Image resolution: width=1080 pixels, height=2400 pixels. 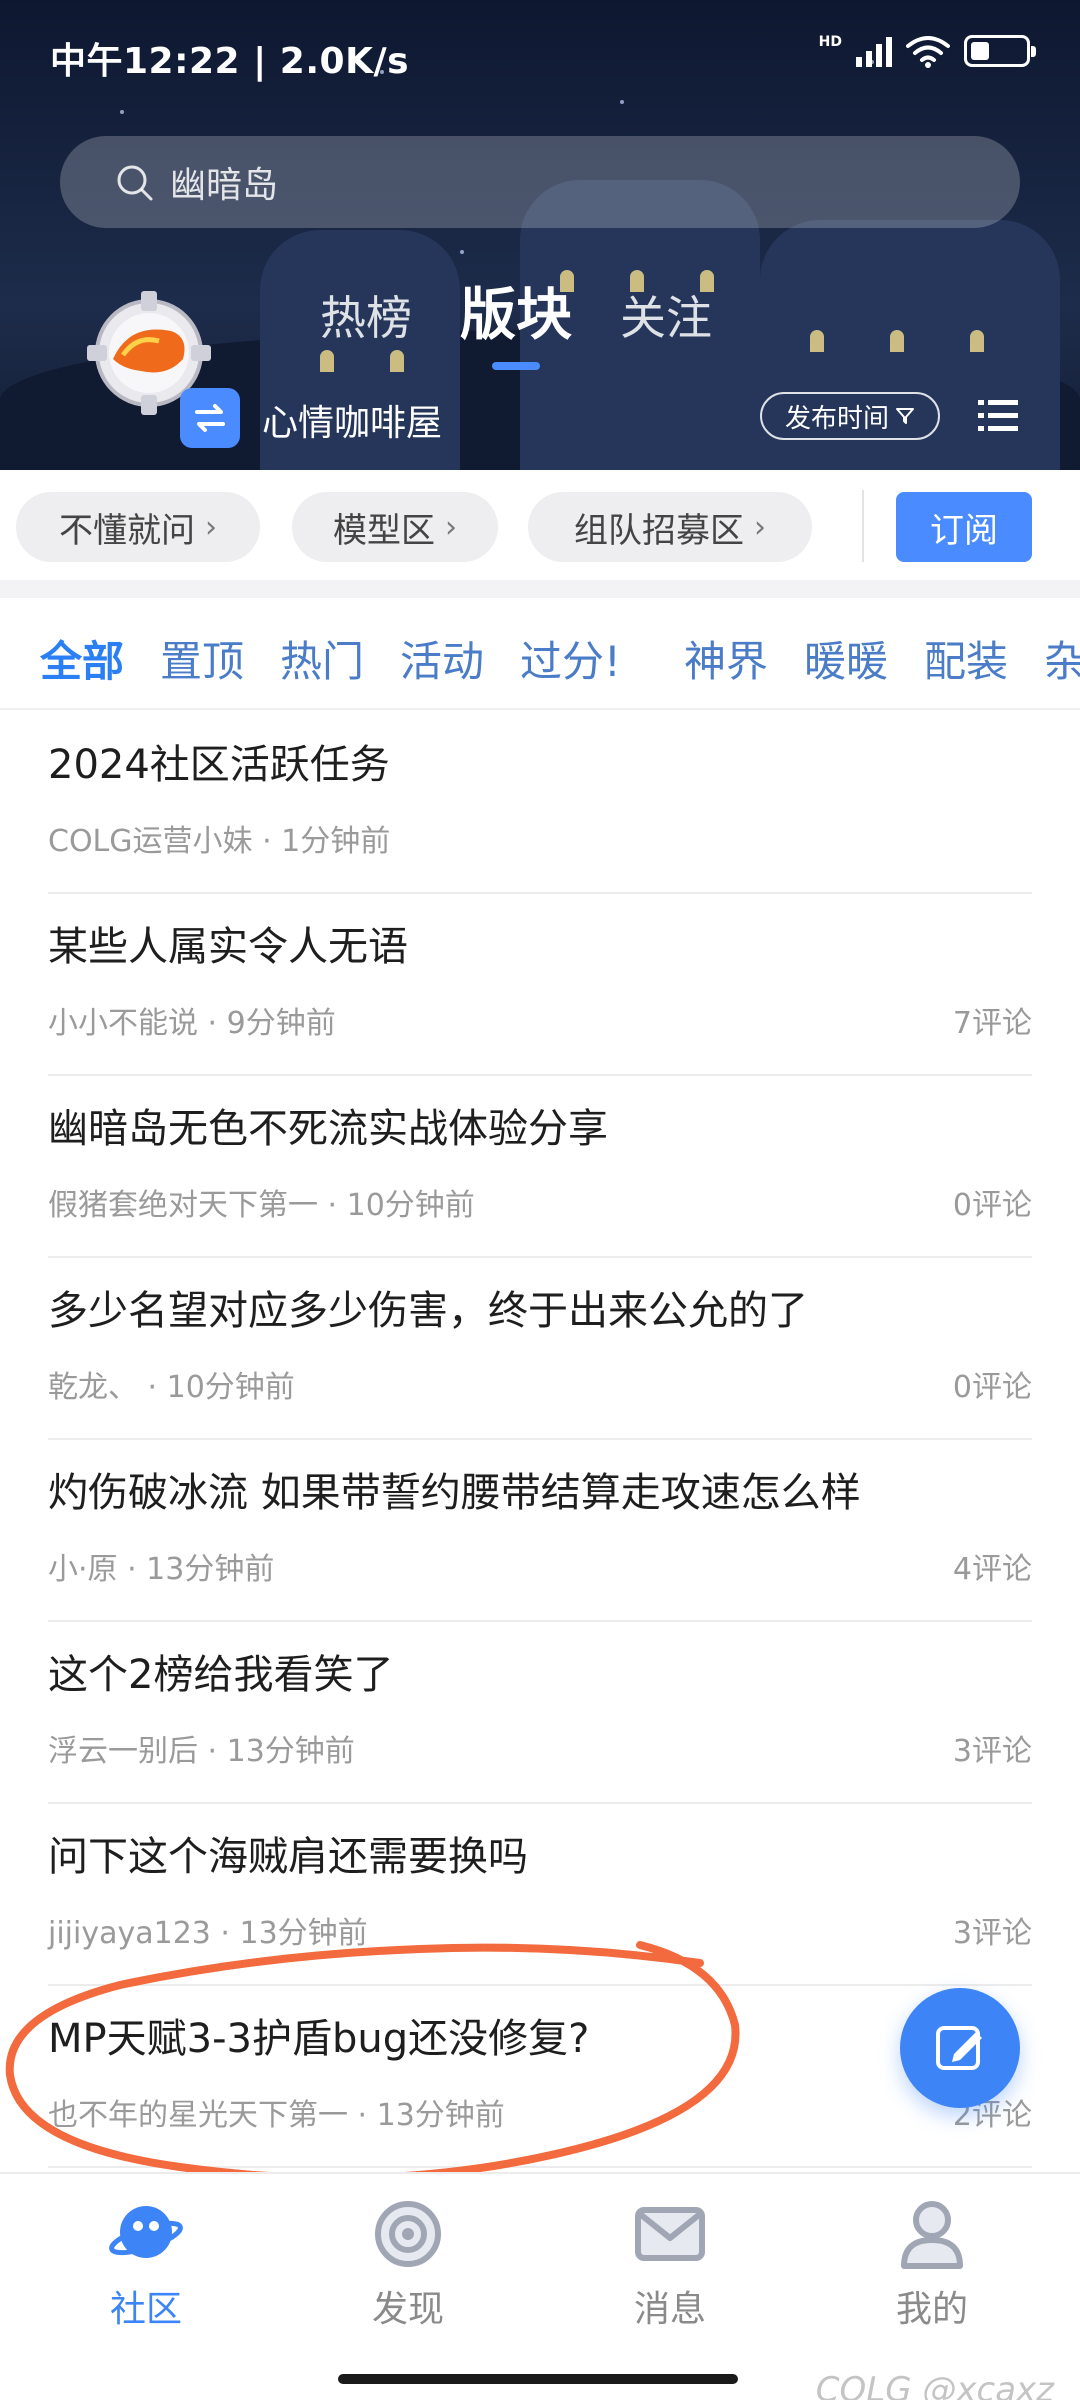 What do you see at coordinates (202, 658) in the screenshot?
I see `filter-pinned: 置顶` at bounding box center [202, 658].